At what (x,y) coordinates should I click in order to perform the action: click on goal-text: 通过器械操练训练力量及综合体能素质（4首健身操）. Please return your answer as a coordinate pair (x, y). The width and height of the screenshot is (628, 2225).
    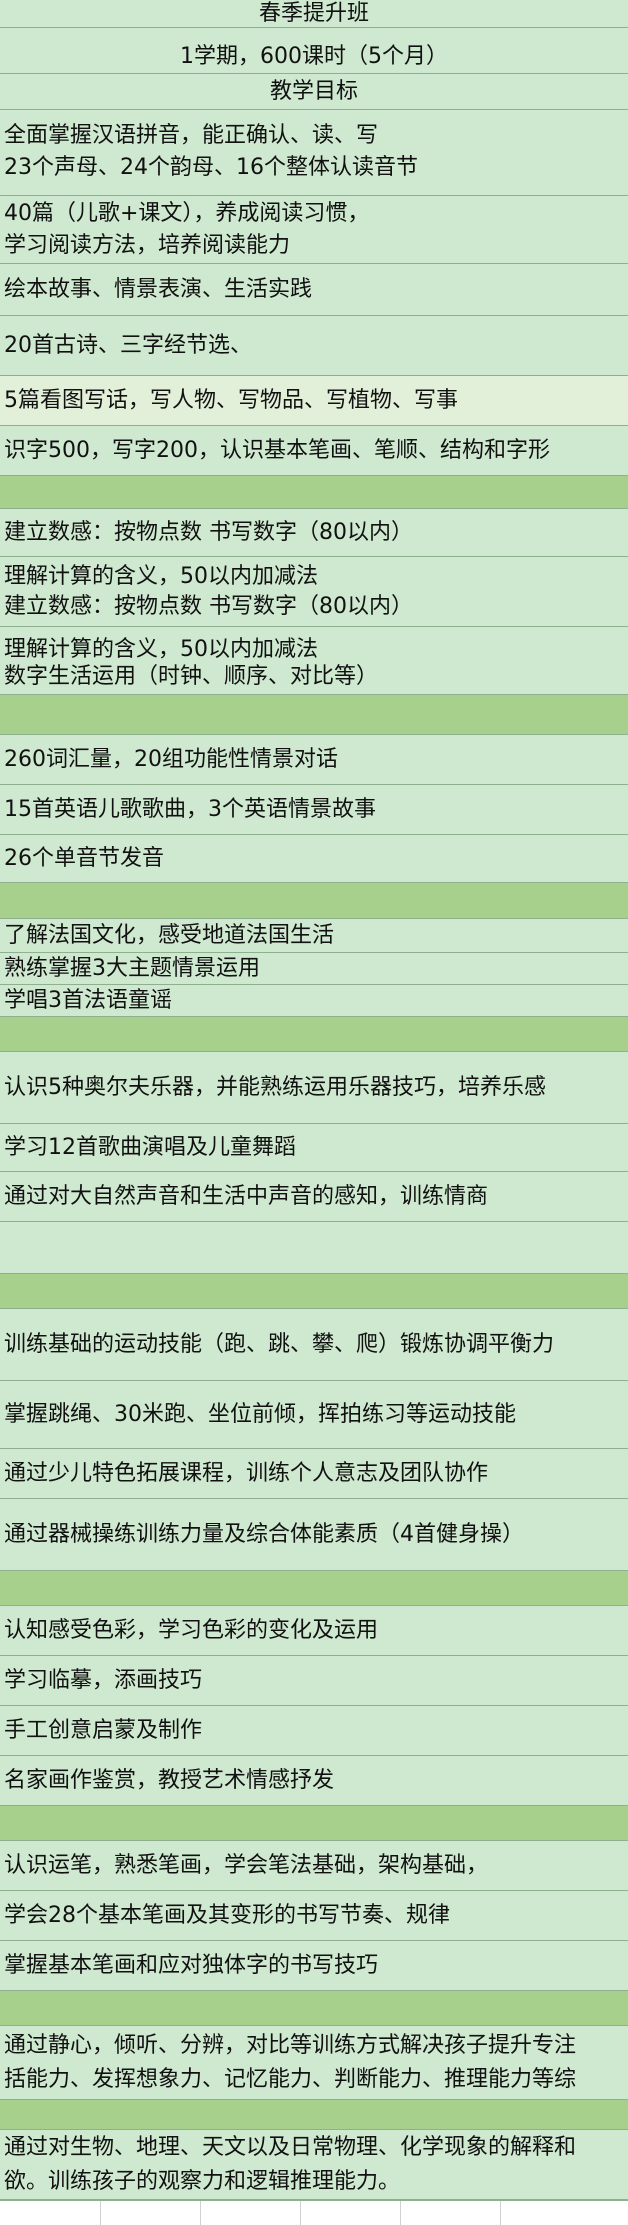
    Looking at the image, I should click on (264, 1534).